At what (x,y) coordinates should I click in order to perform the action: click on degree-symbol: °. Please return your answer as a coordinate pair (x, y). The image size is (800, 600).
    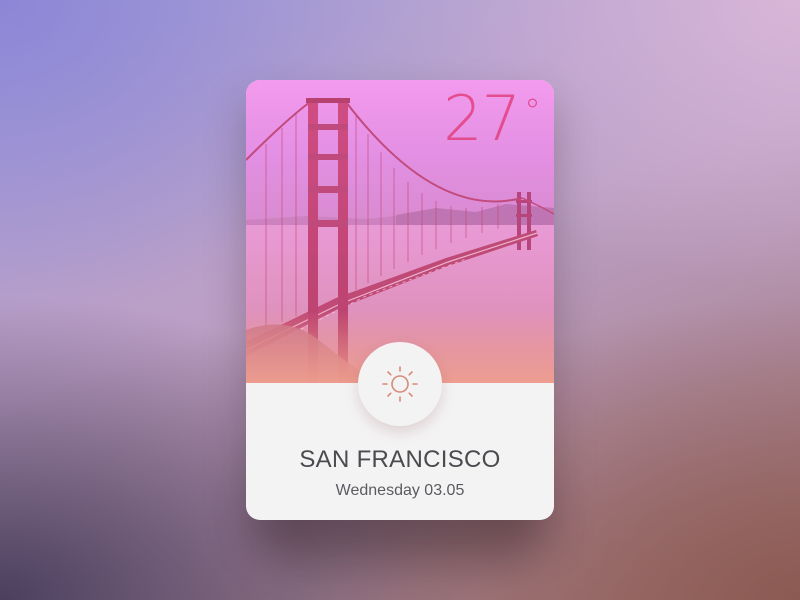
    Looking at the image, I should click on (532, 112).